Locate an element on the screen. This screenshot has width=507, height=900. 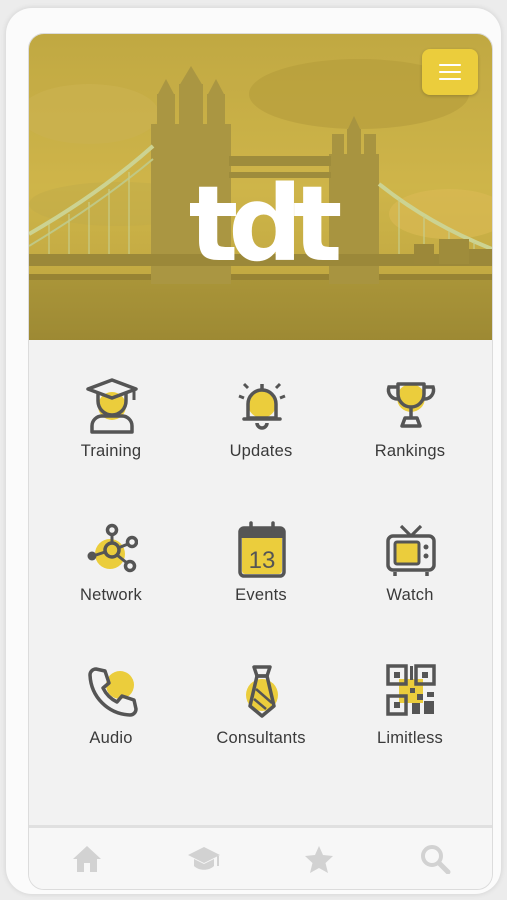
search-icon is located at coordinates (436, 859).